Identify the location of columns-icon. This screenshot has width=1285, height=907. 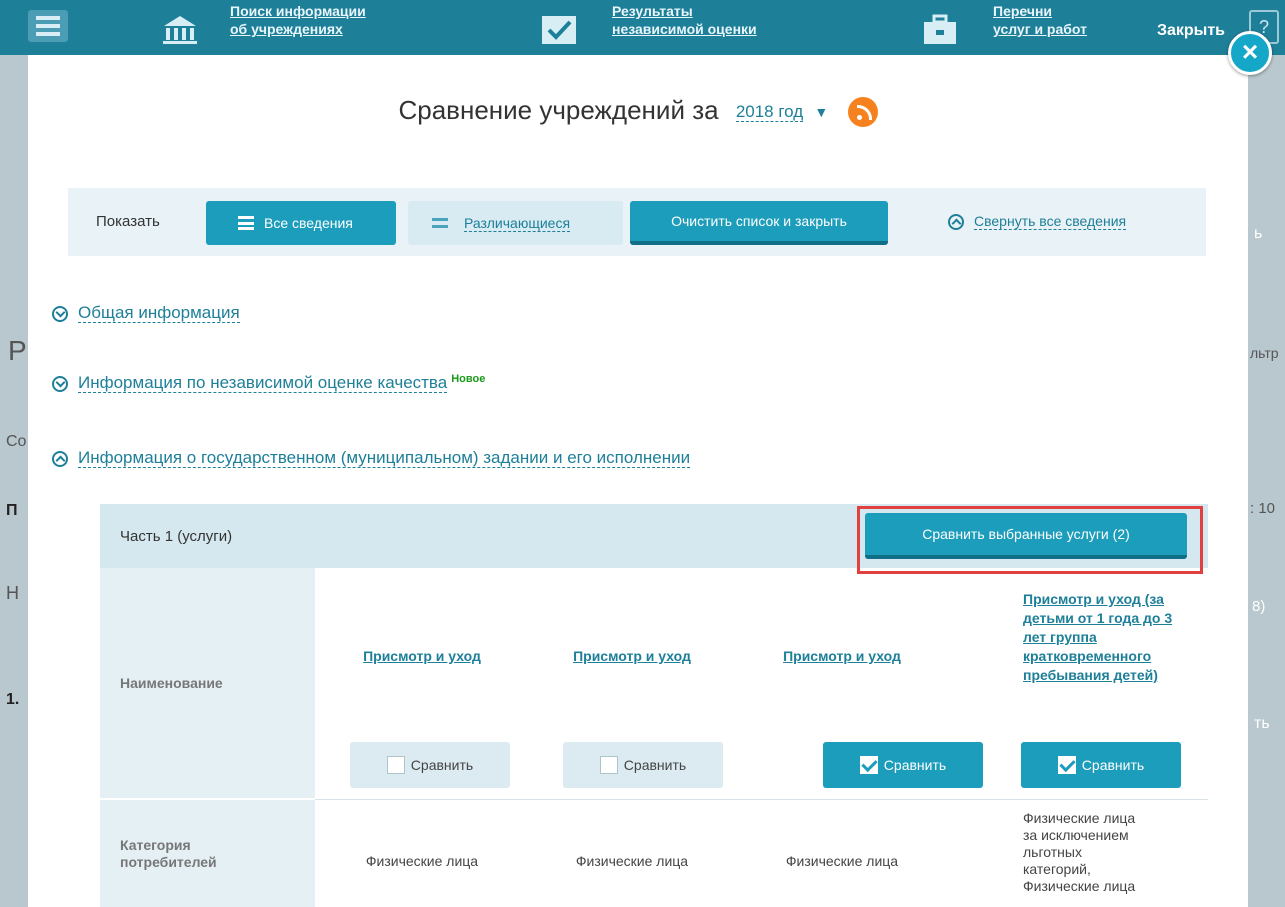
(440, 223).